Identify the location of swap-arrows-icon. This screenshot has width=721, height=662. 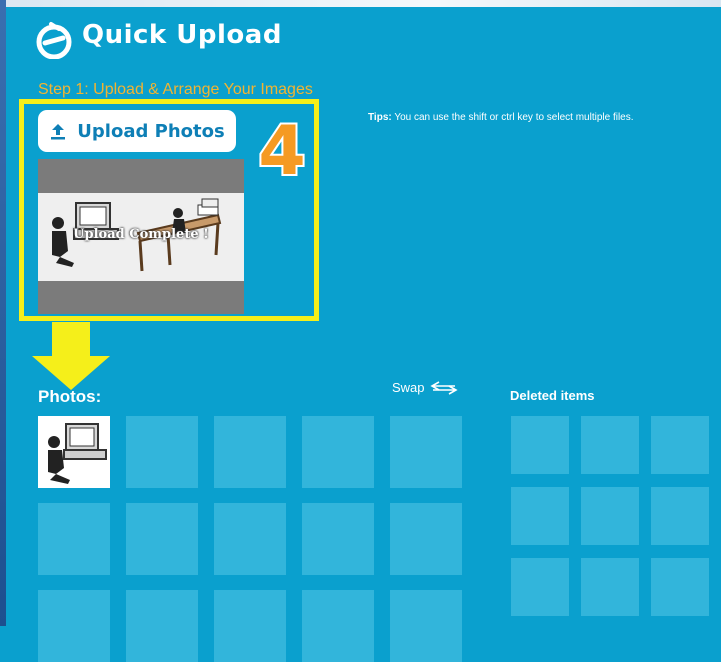
(443, 387).